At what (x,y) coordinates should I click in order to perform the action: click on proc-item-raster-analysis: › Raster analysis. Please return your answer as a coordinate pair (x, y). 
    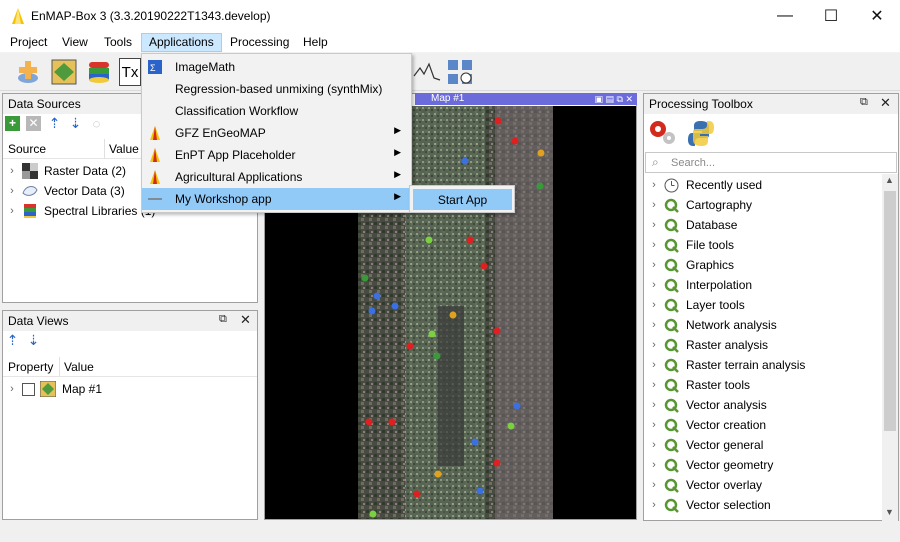
    Looking at the image, I should click on (764, 345).